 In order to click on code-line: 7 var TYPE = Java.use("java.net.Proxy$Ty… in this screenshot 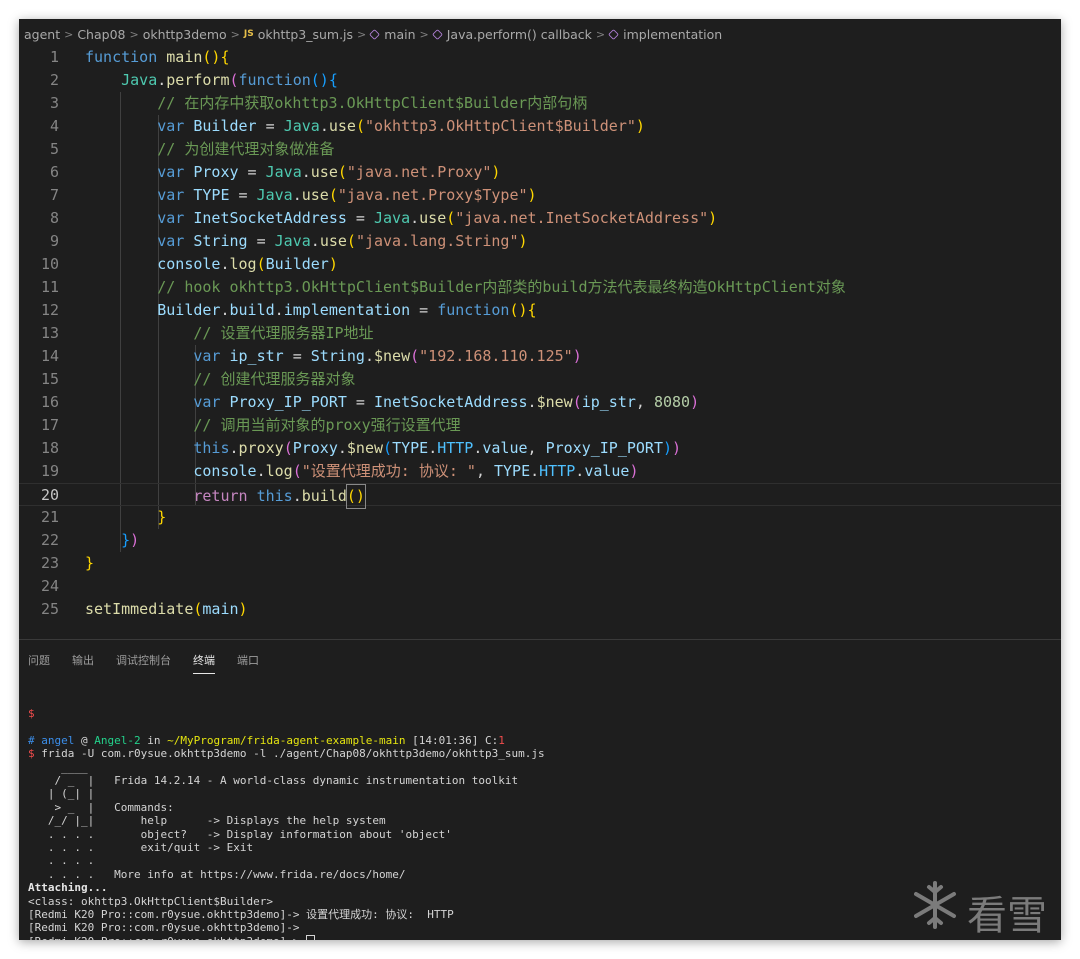, I will do `click(540, 195)`.